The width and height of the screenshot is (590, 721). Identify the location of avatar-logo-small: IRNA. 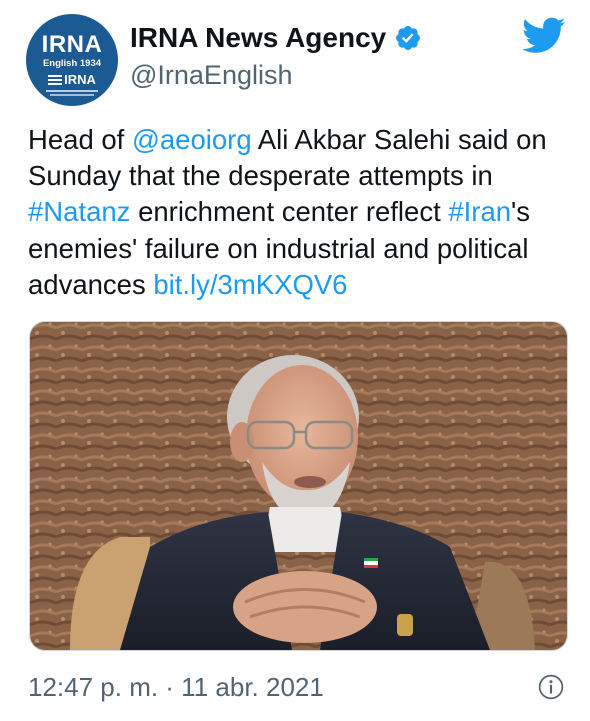
(80, 79).